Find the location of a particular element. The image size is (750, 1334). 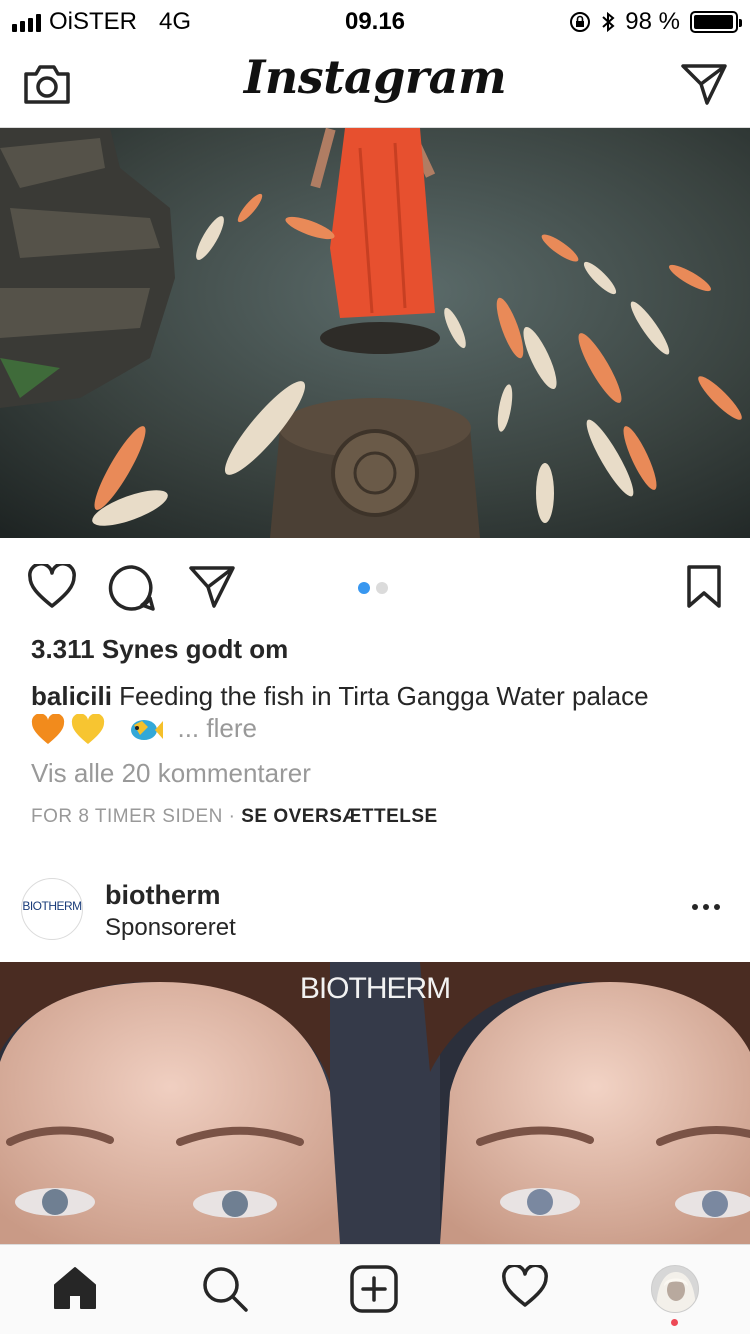

yellow-heart-emoji is located at coordinates (88, 729).